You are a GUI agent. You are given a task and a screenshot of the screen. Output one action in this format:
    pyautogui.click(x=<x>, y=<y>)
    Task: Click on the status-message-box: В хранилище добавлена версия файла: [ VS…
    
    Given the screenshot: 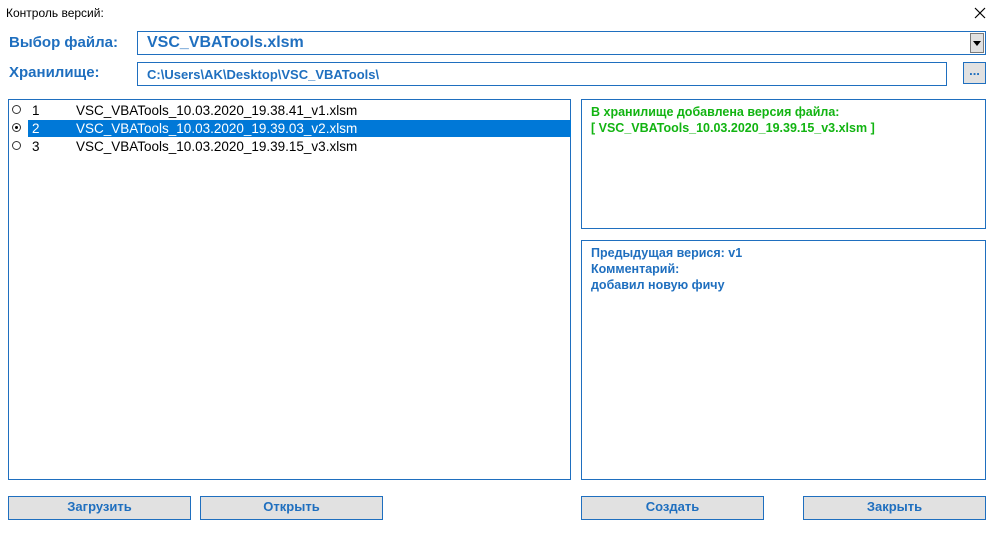 What is the action you would take?
    pyautogui.click(x=783, y=164)
    